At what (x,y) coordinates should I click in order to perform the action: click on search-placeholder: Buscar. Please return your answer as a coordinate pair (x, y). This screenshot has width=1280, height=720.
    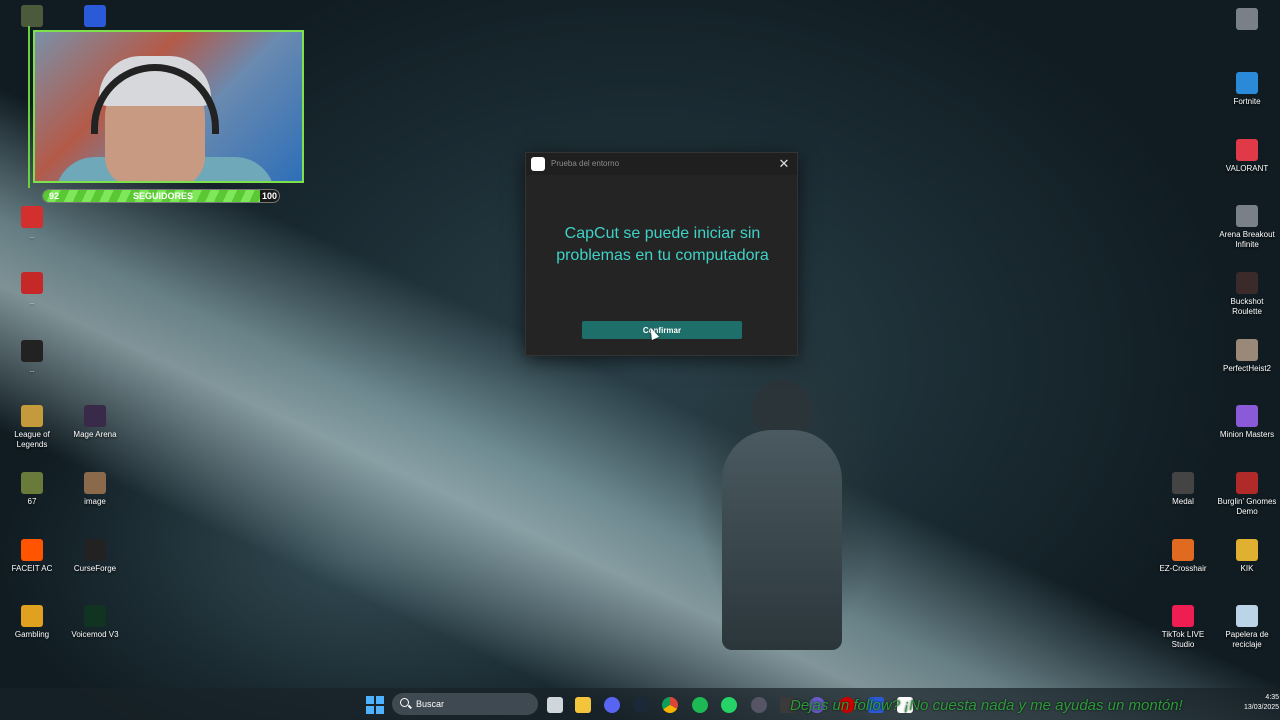
    Looking at the image, I should click on (430, 704).